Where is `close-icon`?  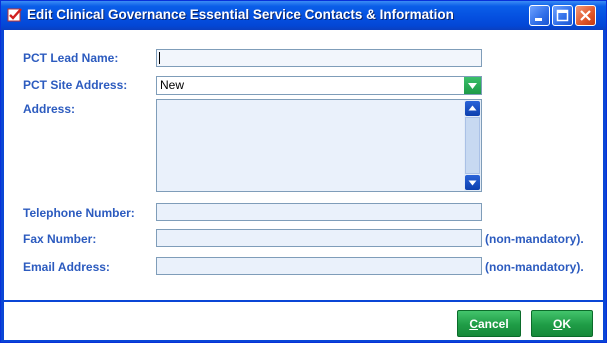 close-icon is located at coordinates (585, 15).